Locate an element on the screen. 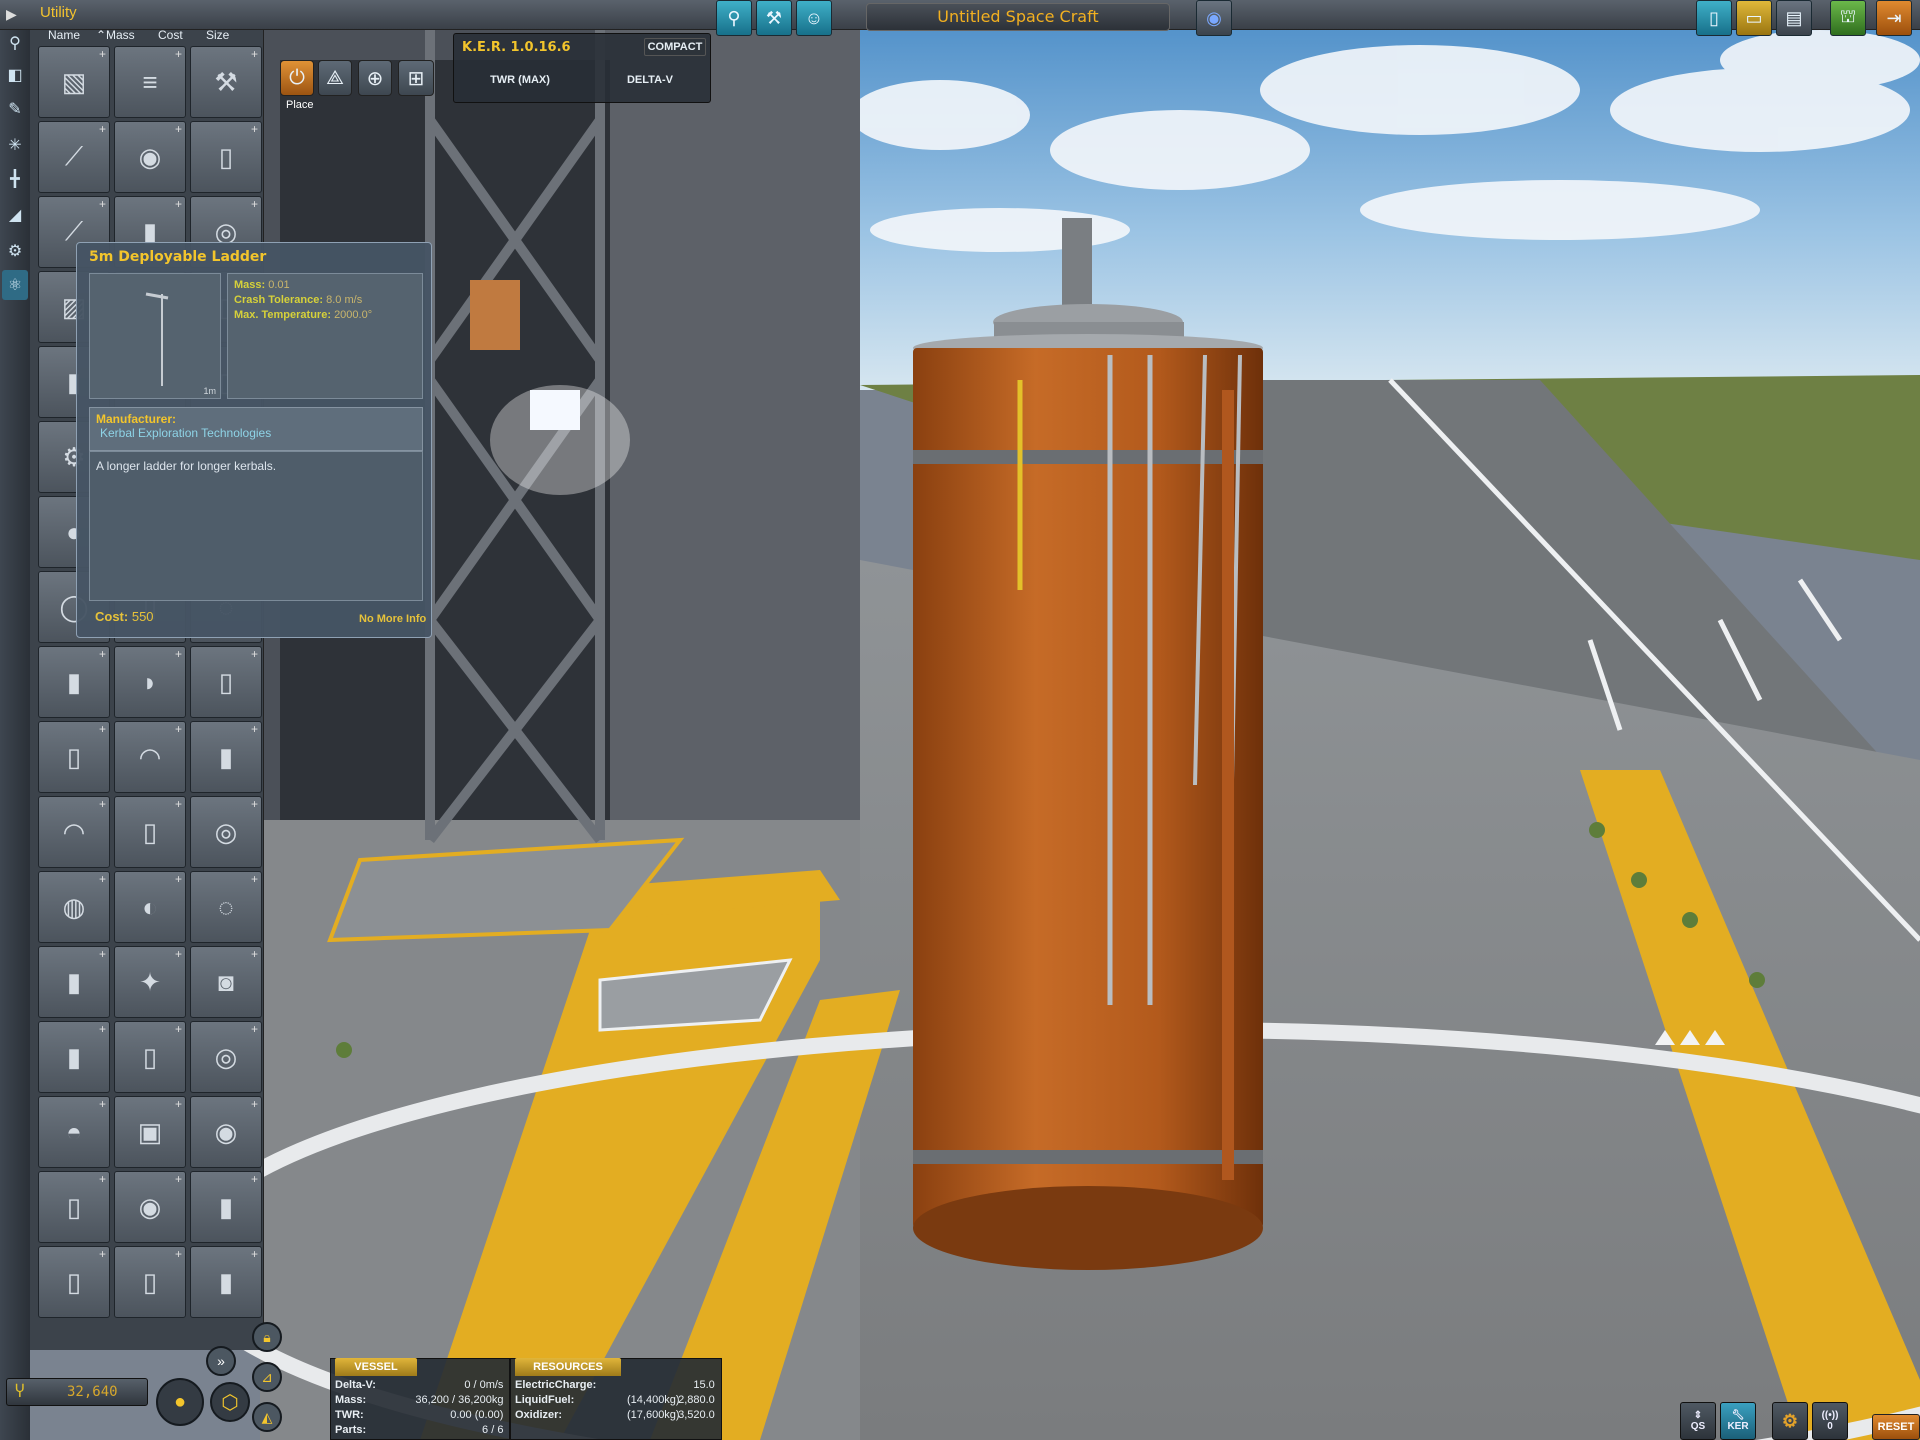 This screenshot has height=1440, width=1920. exit-icon: ⇥ is located at coordinates (1894, 17).